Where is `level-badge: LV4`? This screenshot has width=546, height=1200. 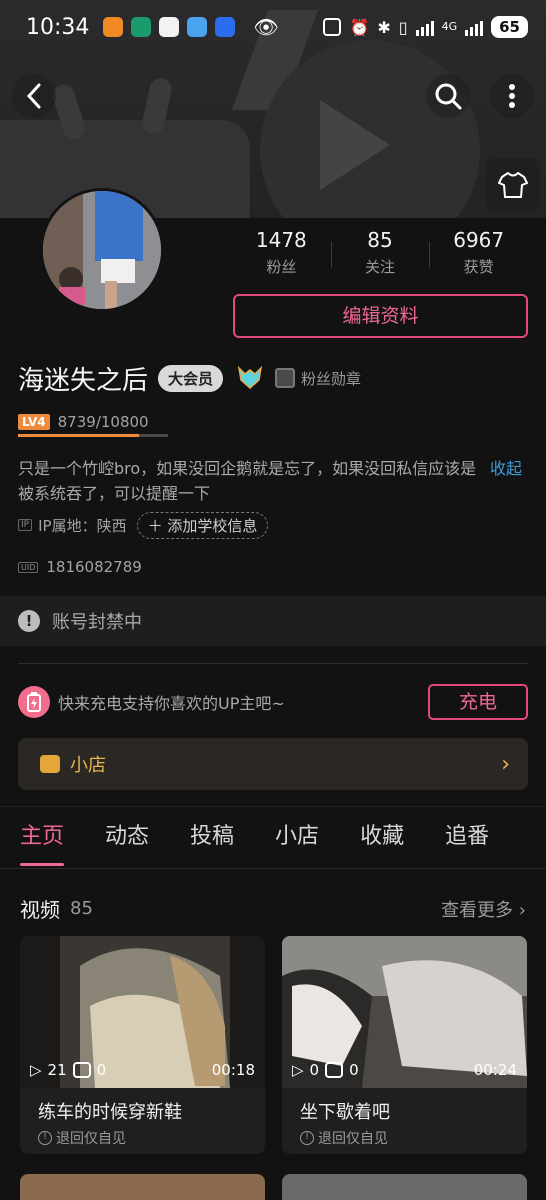
level-badge: LV4 is located at coordinates (34, 422).